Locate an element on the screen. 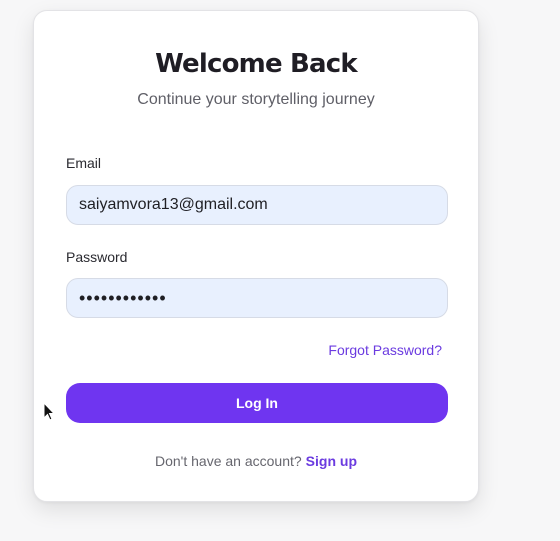 Image resolution: width=560 pixels, height=541 pixels. password-field: •••••••••••• is located at coordinates (257, 298).